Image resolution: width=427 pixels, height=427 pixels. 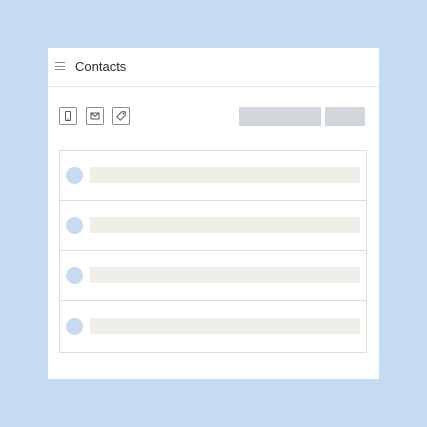 What do you see at coordinates (60, 66) in the screenshot?
I see `menu-icon` at bounding box center [60, 66].